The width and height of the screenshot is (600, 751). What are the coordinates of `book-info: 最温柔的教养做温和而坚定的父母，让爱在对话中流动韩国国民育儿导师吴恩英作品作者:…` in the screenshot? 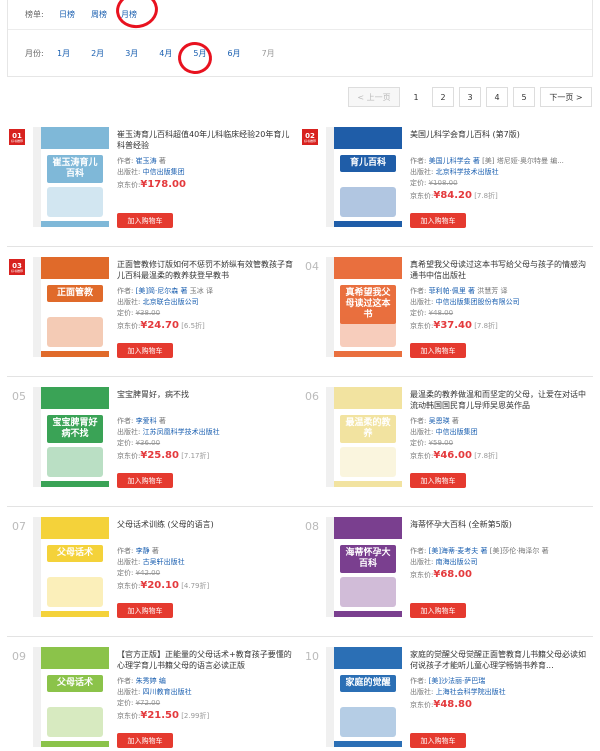 It's located at (498, 426).